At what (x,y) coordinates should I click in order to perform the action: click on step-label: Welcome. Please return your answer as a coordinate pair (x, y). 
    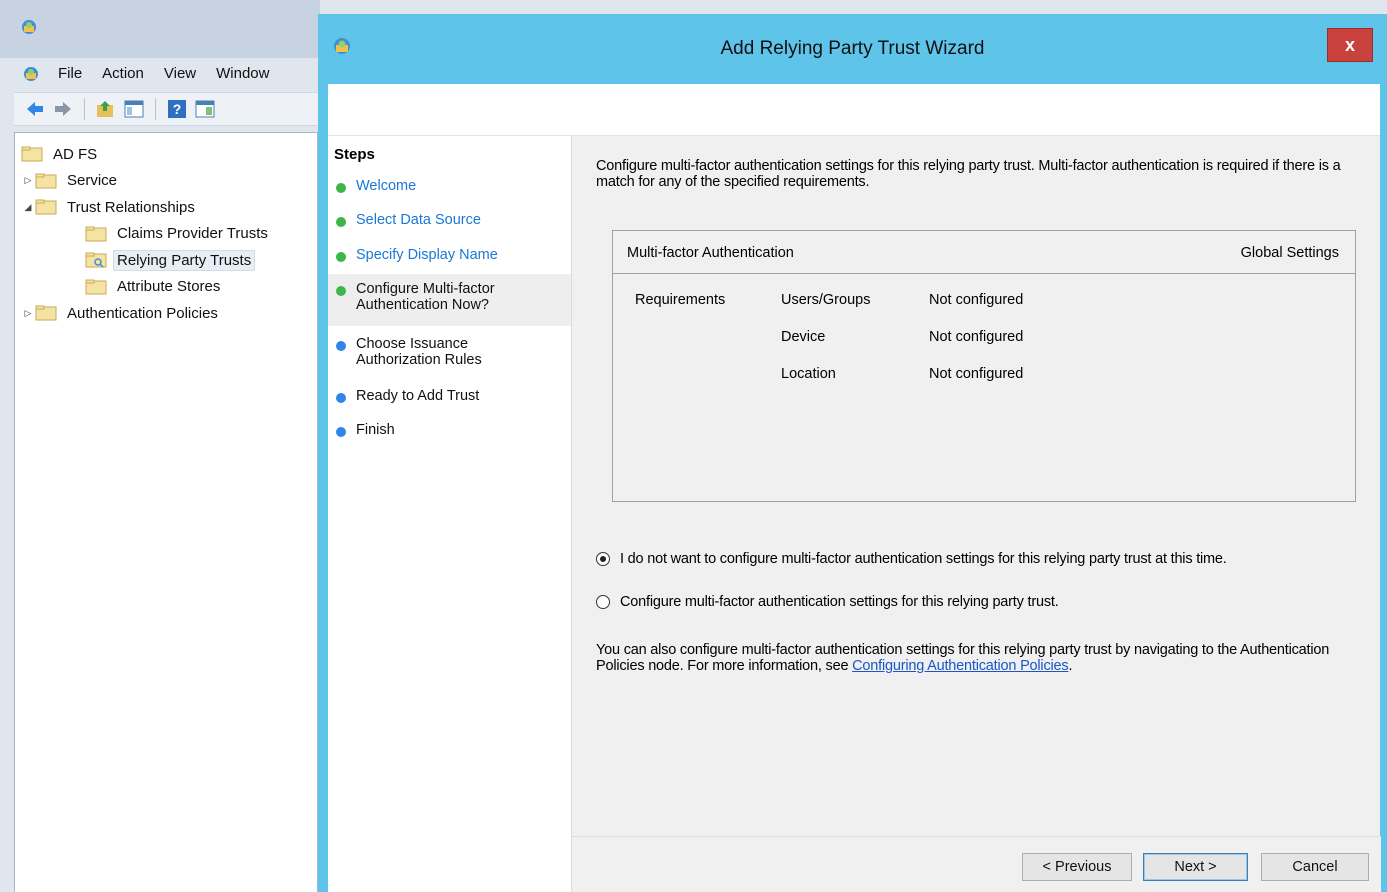
    Looking at the image, I should click on (386, 186).